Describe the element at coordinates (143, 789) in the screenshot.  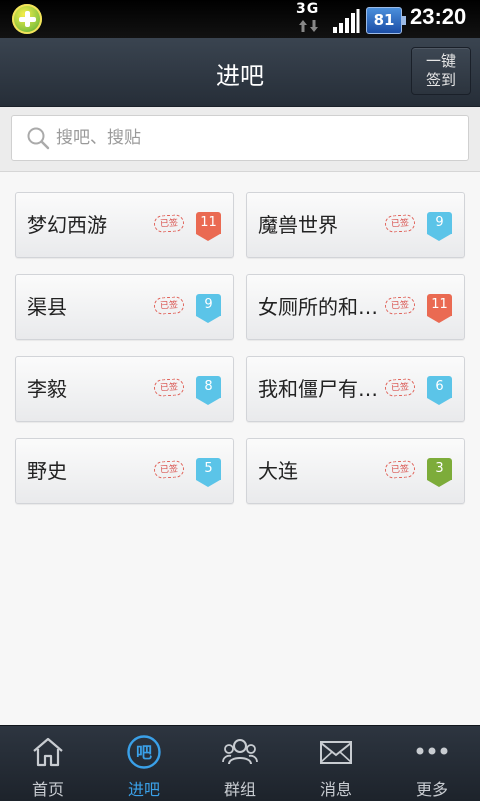
I see `tab-label: 进吧` at that location.